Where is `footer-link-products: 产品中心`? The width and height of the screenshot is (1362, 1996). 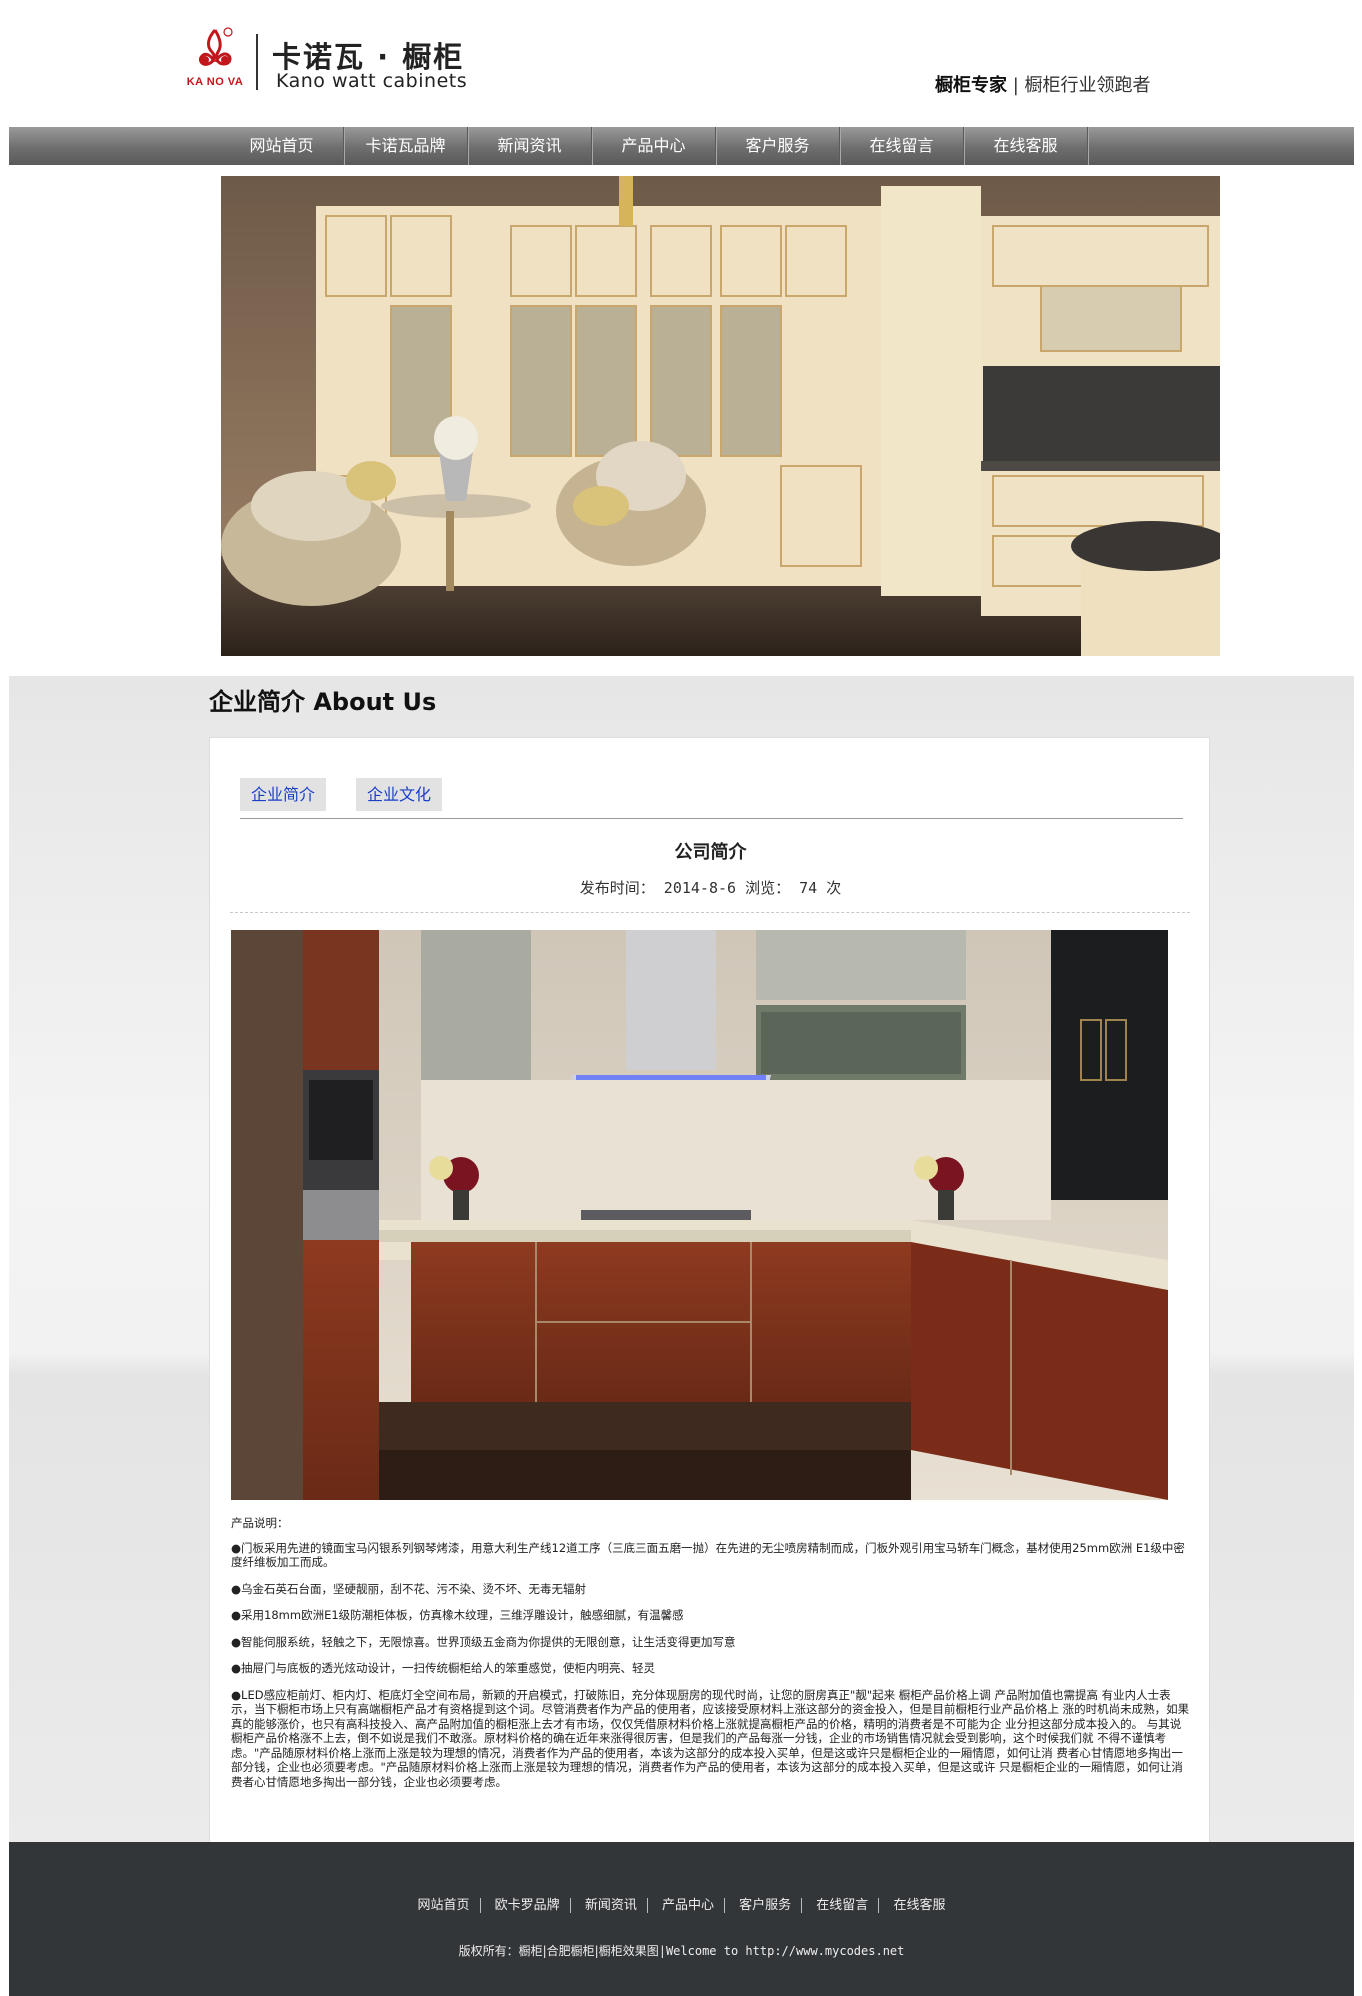
footer-link-products: 产品中心 is located at coordinates (688, 1905).